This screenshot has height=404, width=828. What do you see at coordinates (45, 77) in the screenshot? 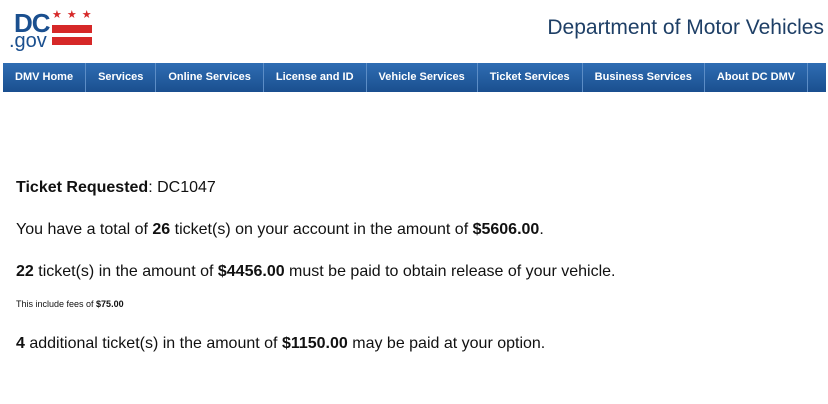
I see `nav-dmv-home: DMV Home` at bounding box center [45, 77].